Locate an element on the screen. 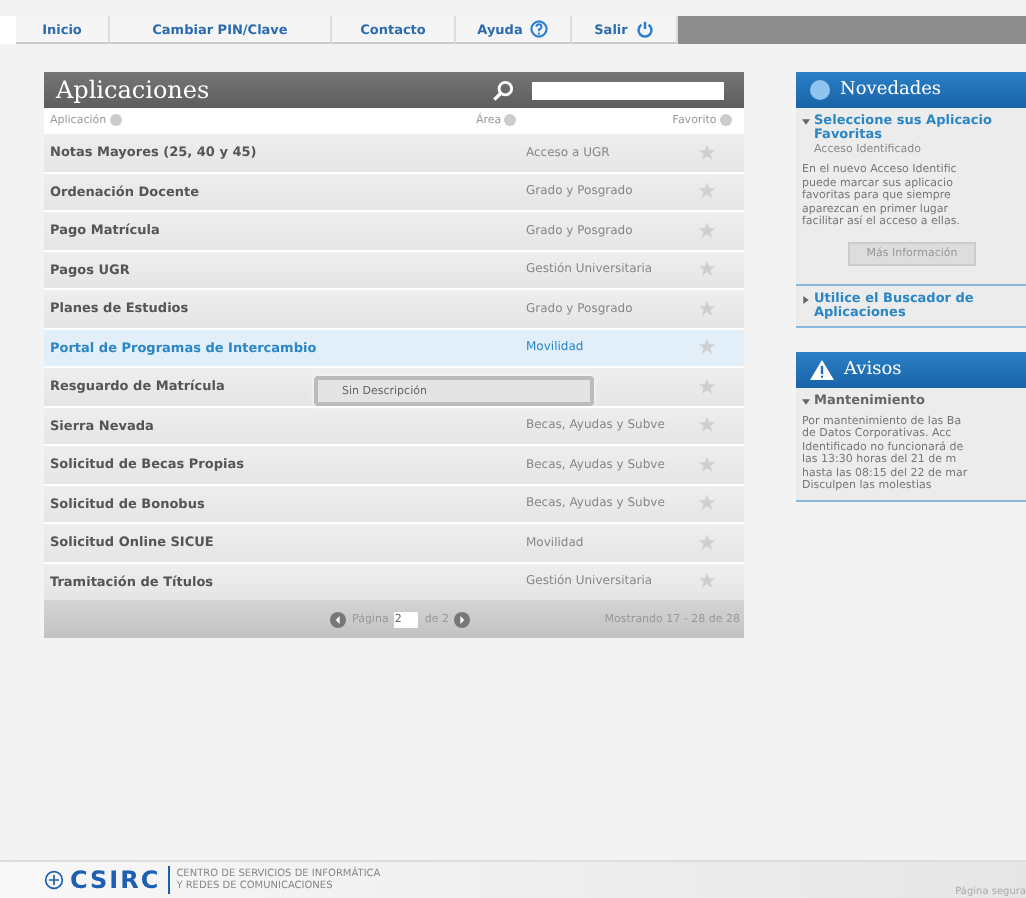 This screenshot has width=1026, height=898. search-icon is located at coordinates (503, 90).